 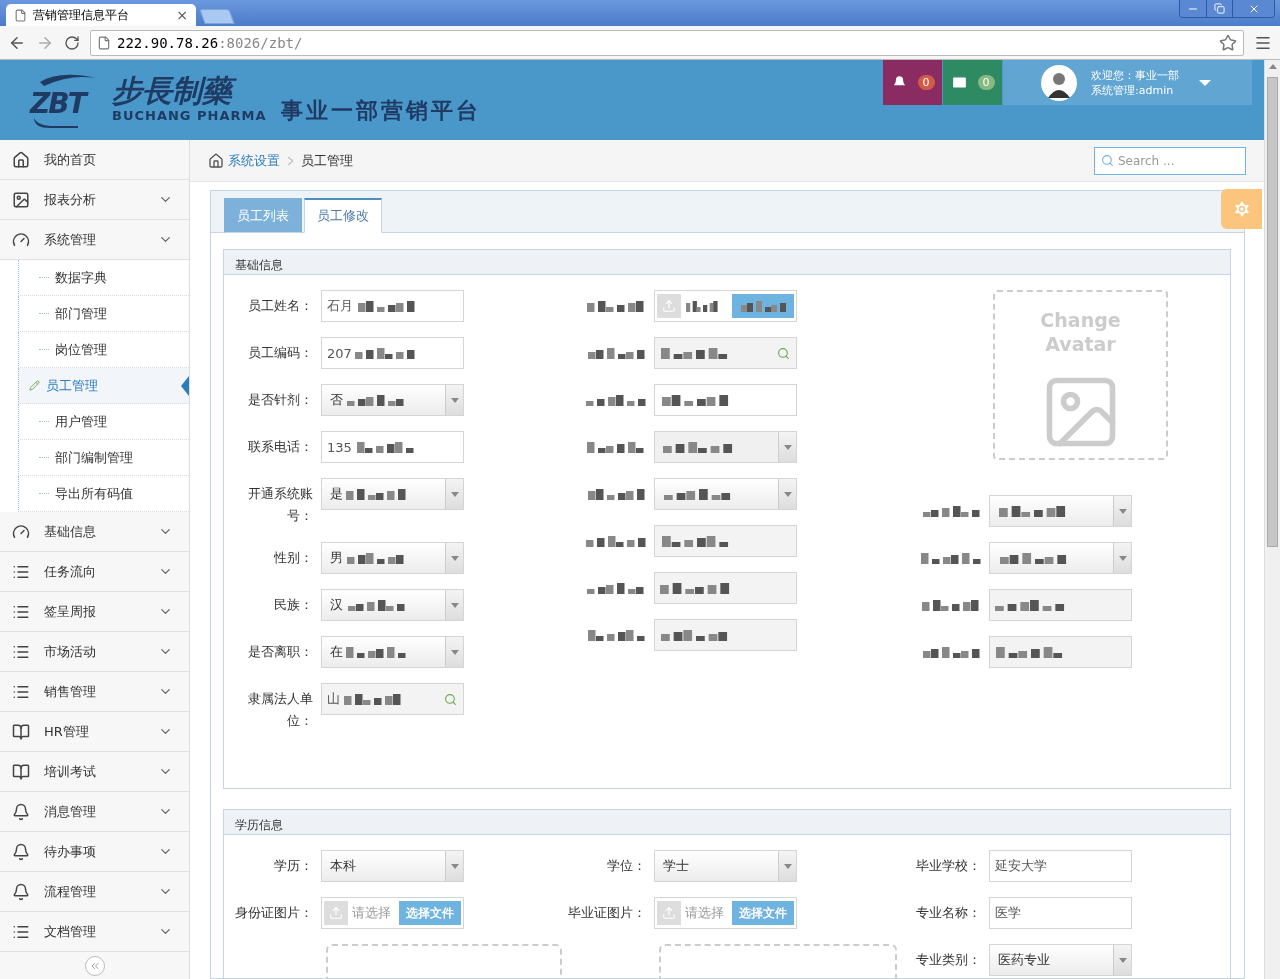 I want to click on sidebar-item: 流程管理, so click(x=94, y=892).